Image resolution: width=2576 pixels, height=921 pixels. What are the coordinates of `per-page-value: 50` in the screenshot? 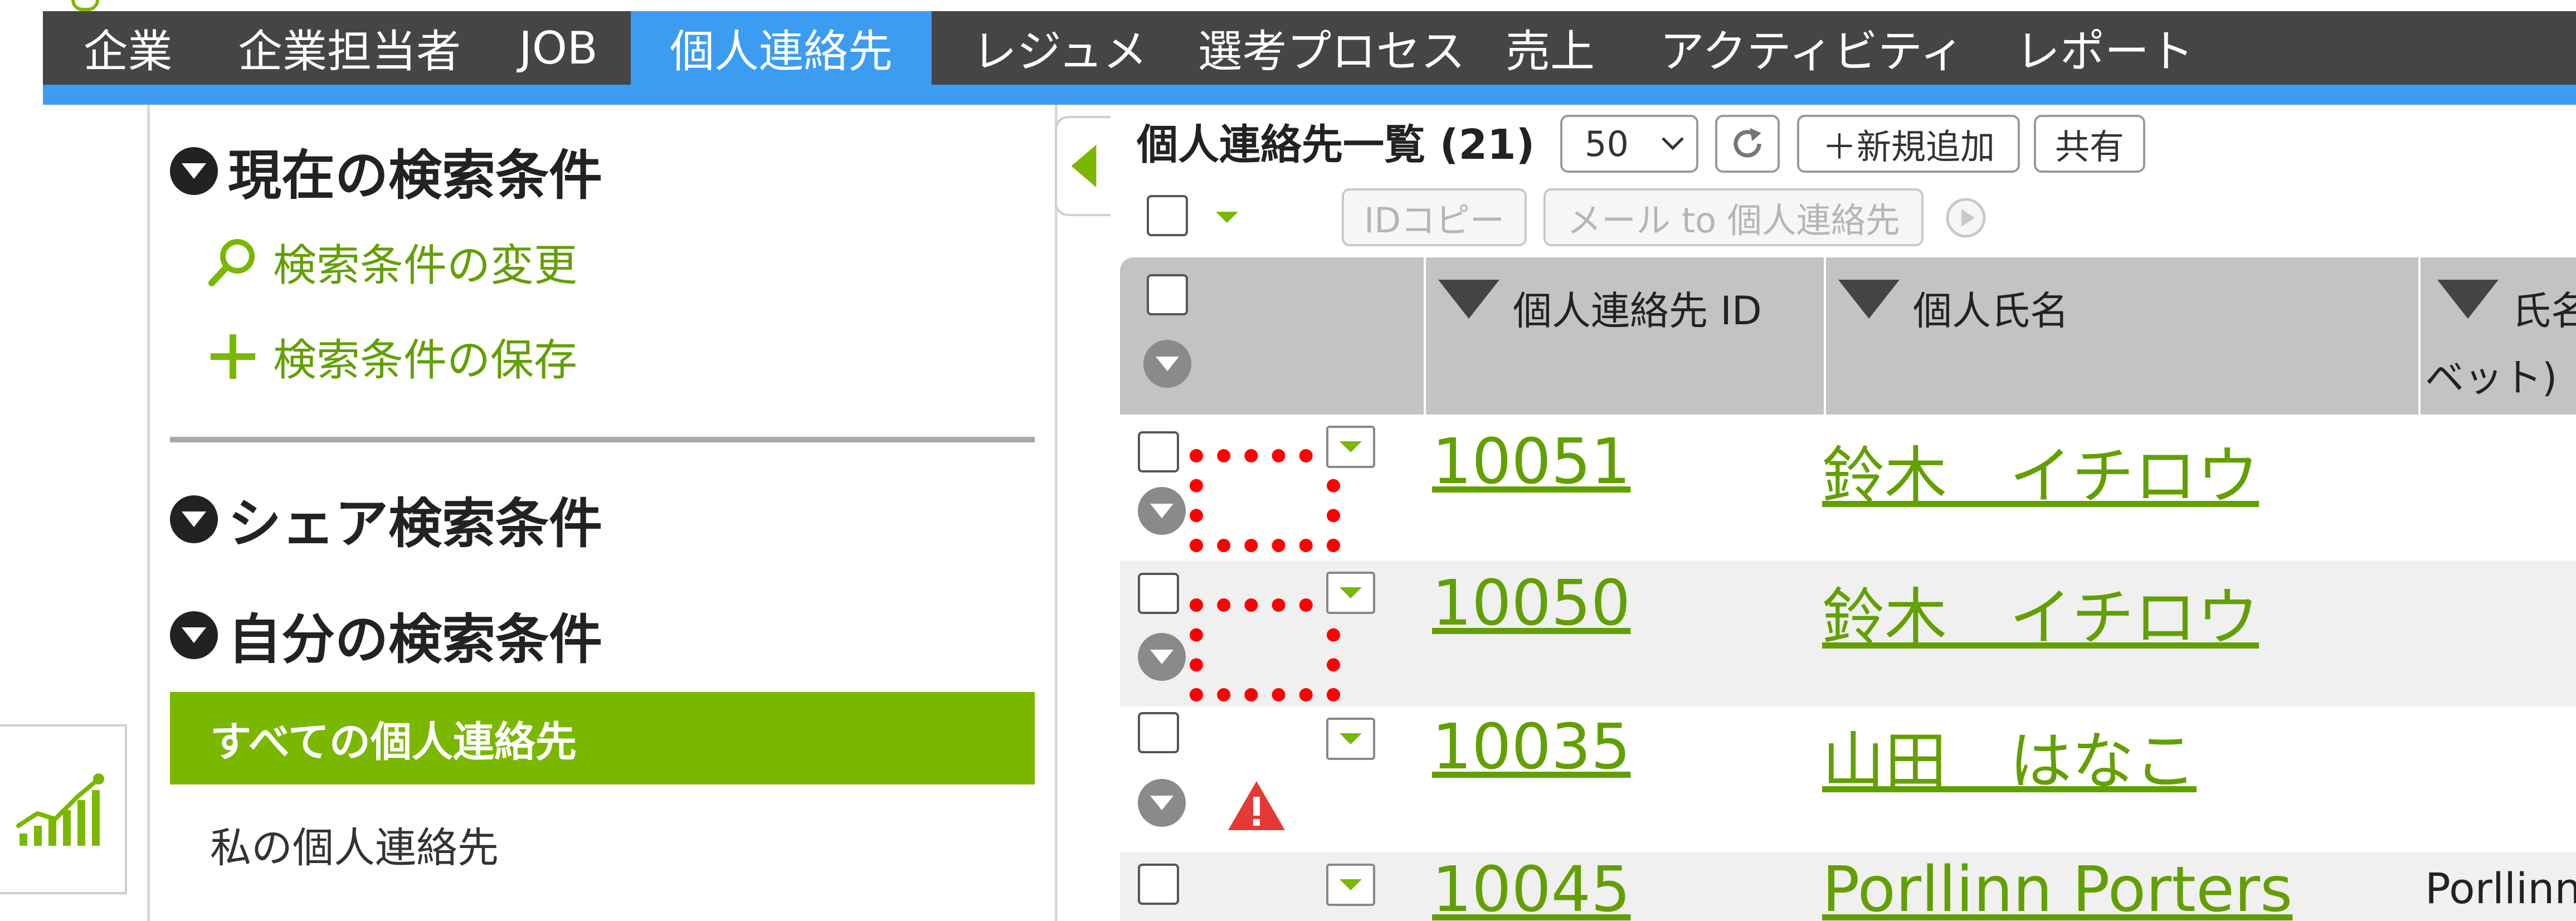 It's located at (1607, 143).